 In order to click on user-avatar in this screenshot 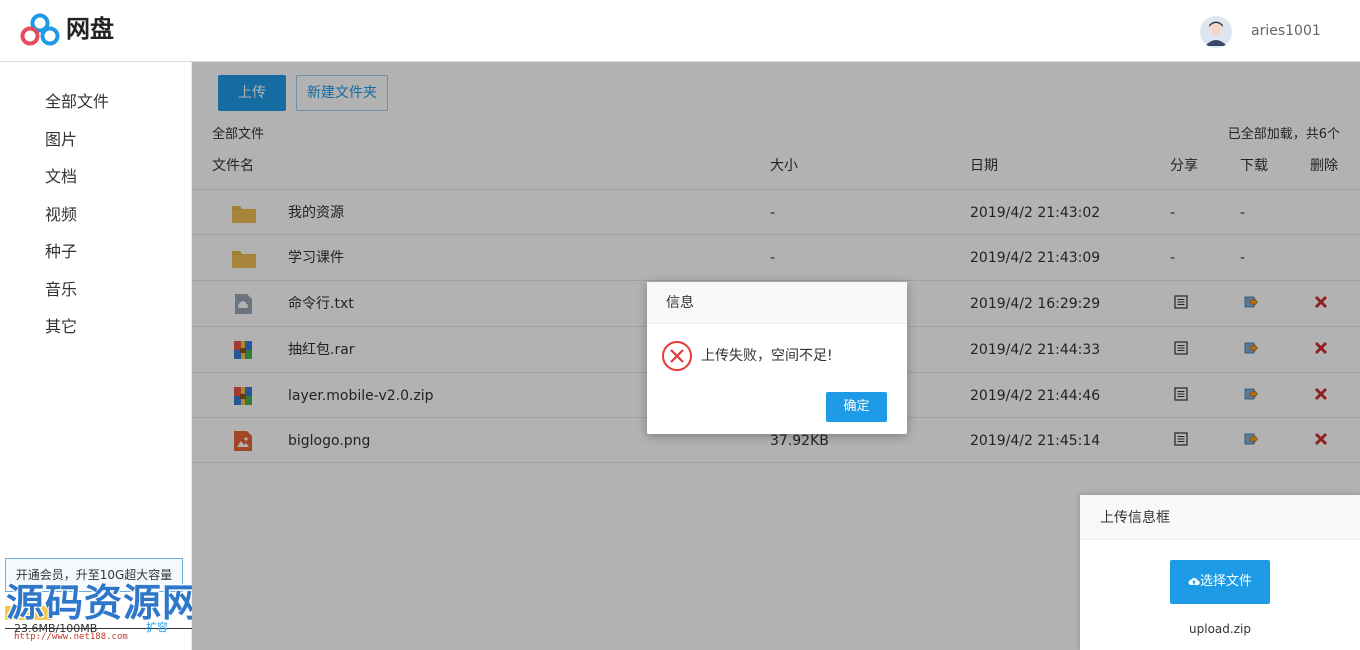, I will do `click(1216, 32)`.